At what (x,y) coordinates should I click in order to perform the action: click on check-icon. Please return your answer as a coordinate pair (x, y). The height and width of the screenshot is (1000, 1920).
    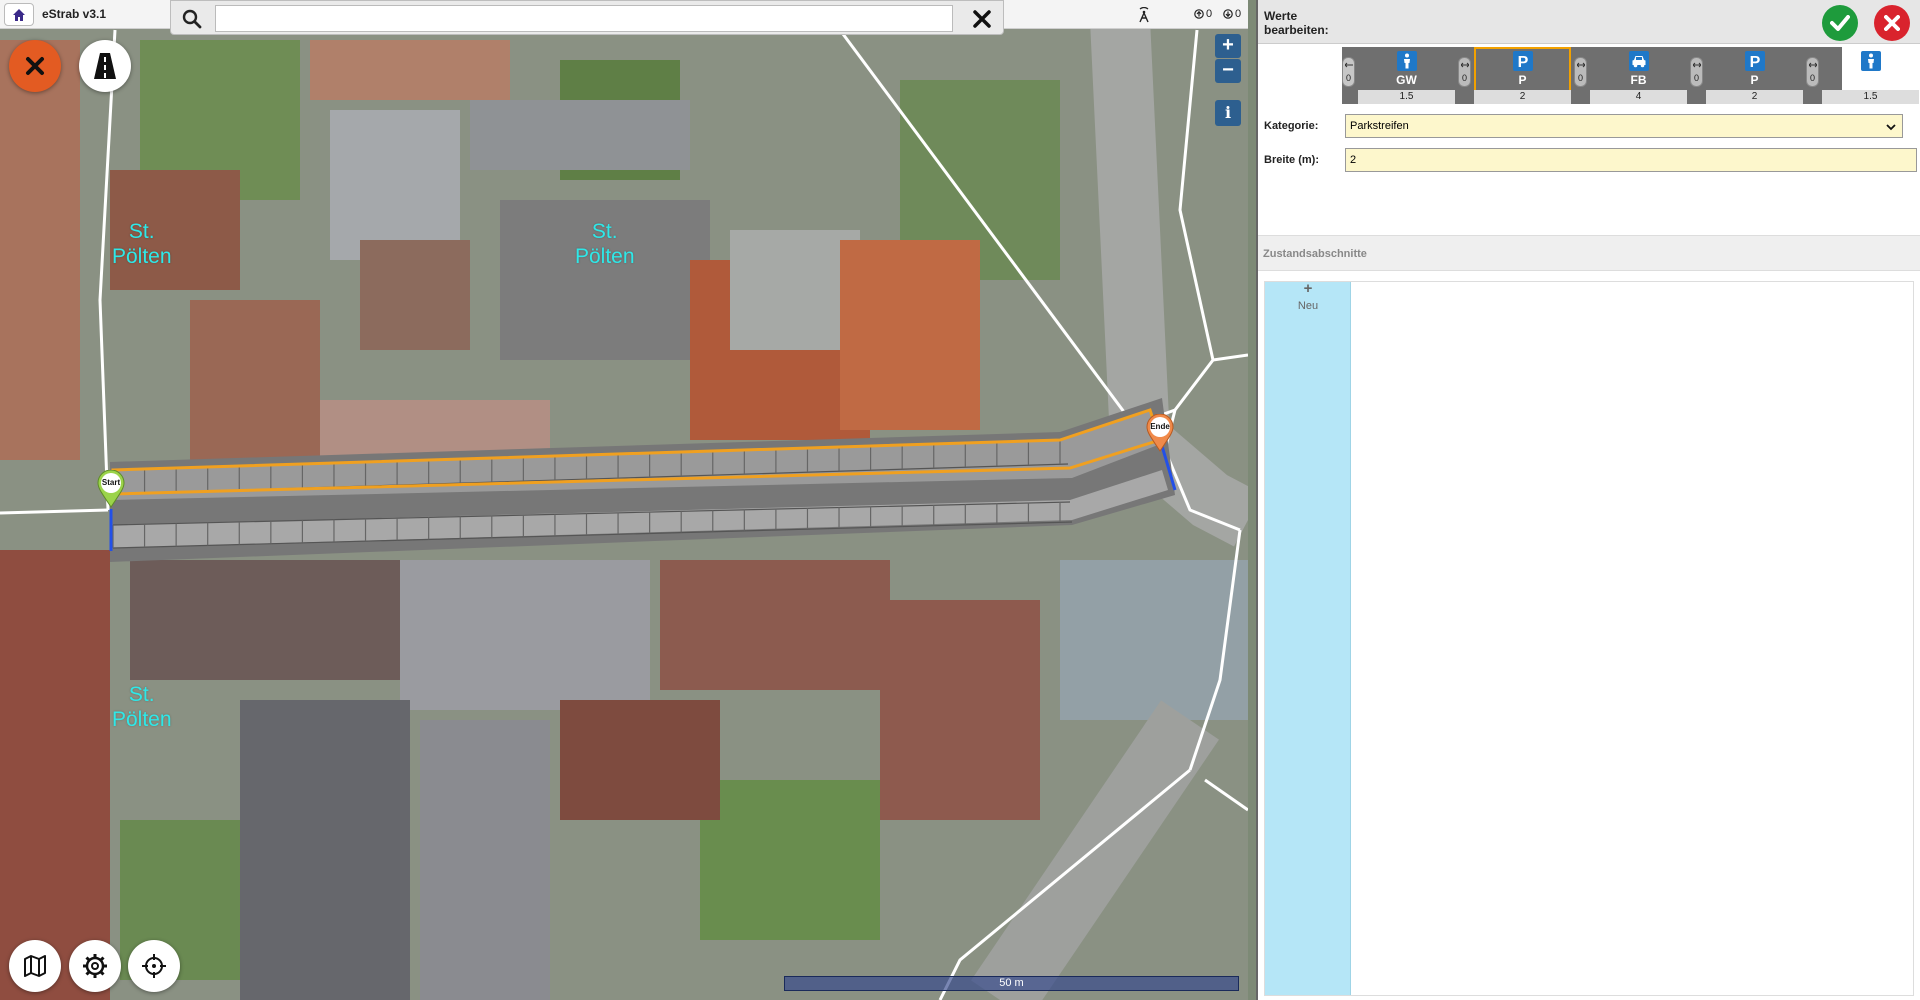
    Looking at the image, I should click on (1840, 23).